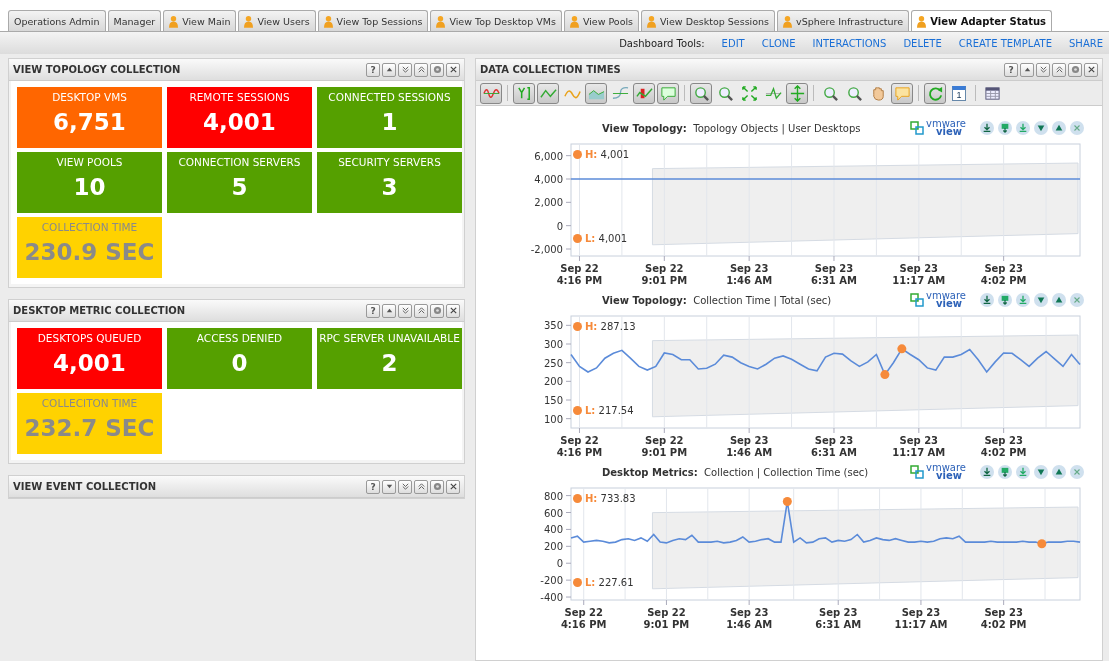  What do you see at coordinates (601, 20) in the screenshot?
I see `dashboard-tab: View Pools` at bounding box center [601, 20].